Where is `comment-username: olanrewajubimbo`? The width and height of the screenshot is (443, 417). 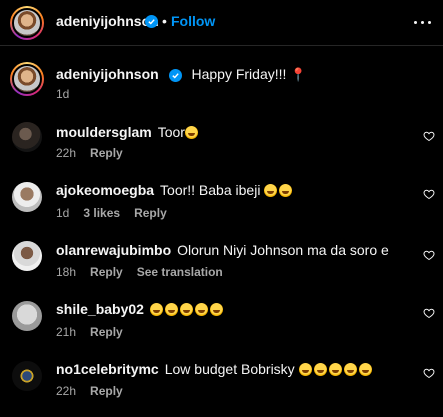
comment-username: olanrewajubimbo is located at coordinates (113, 250).